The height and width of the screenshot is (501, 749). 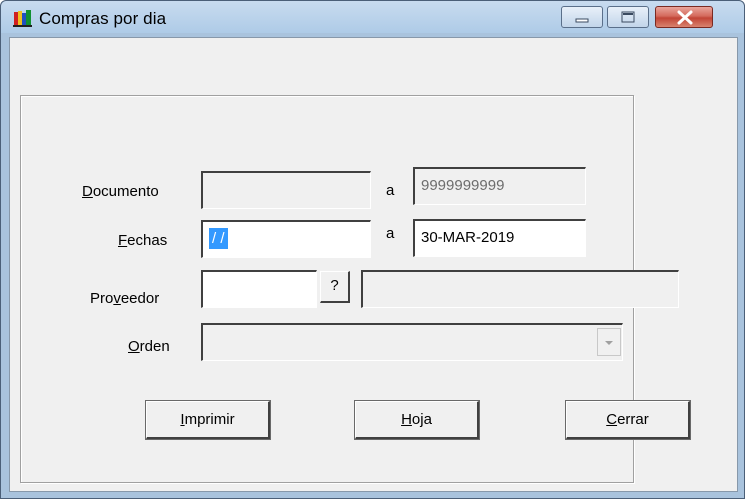 I want to click on books-icon, so click(x=23, y=18).